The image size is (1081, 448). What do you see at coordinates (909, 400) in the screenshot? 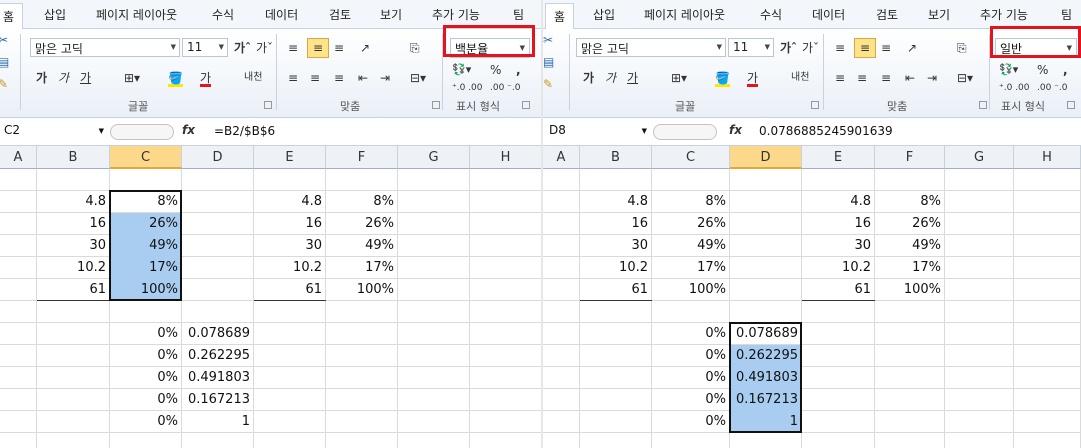
I see `cell-f11` at bounding box center [909, 400].